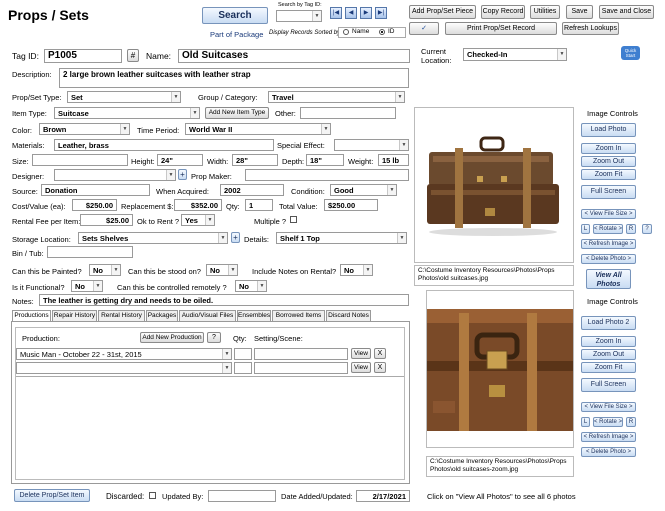 The height and width of the screenshot is (511, 665). What do you see at coordinates (348, 315) in the screenshot?
I see `tab-discard-notes: Discard Notes` at bounding box center [348, 315].